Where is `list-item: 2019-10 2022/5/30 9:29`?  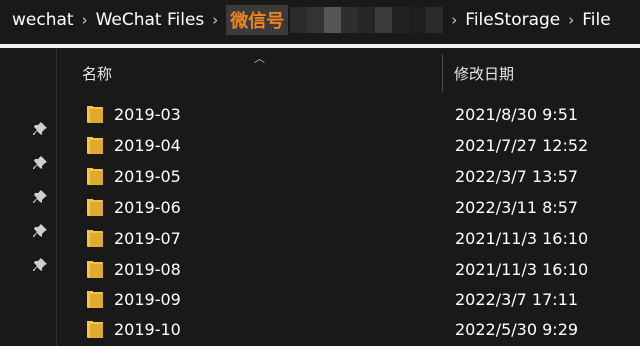 list-item: 2019-10 2022/5/30 9:29 is located at coordinates (348, 330).